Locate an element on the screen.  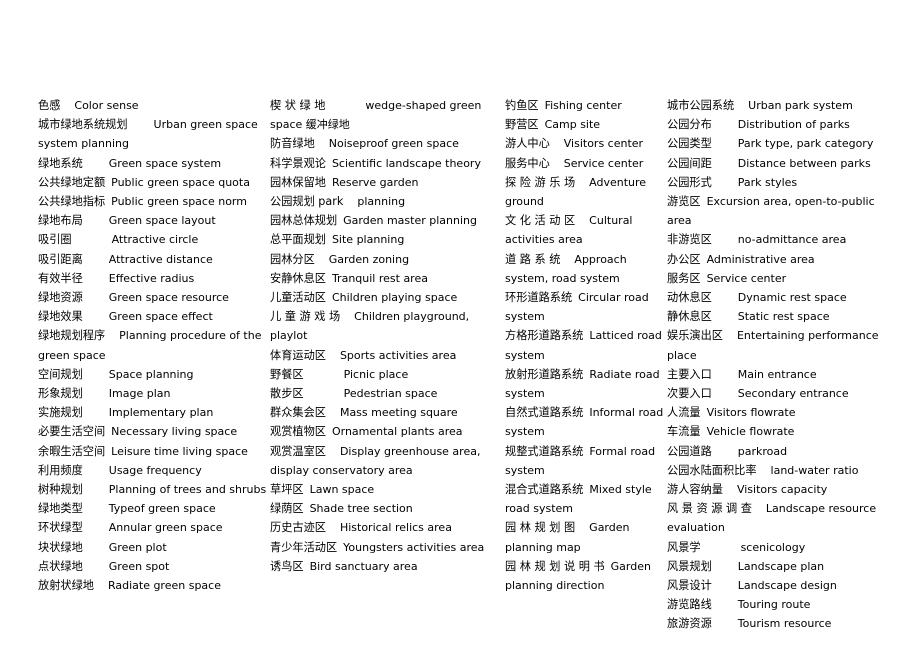
term-chinese: 城市公园系统 is located at coordinates (701, 105).